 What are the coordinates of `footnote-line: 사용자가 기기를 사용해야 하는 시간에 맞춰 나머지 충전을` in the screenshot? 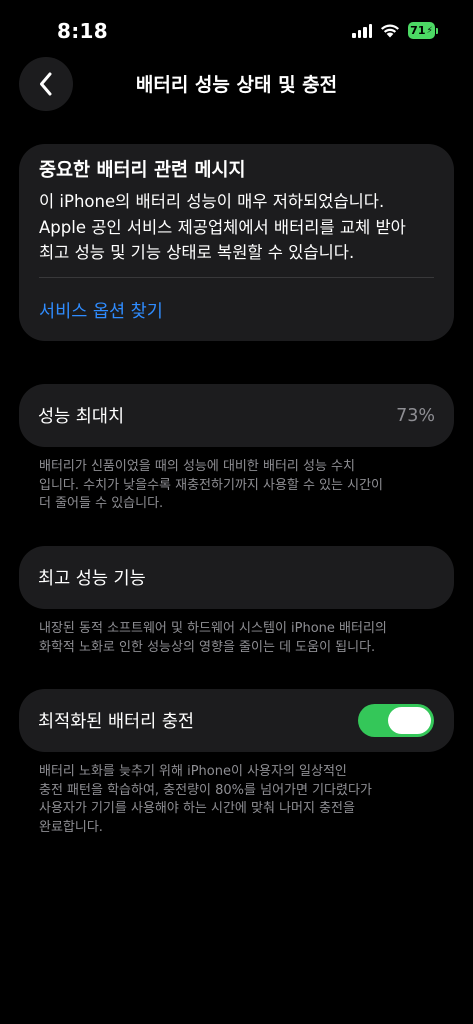 It's located at (197, 808).